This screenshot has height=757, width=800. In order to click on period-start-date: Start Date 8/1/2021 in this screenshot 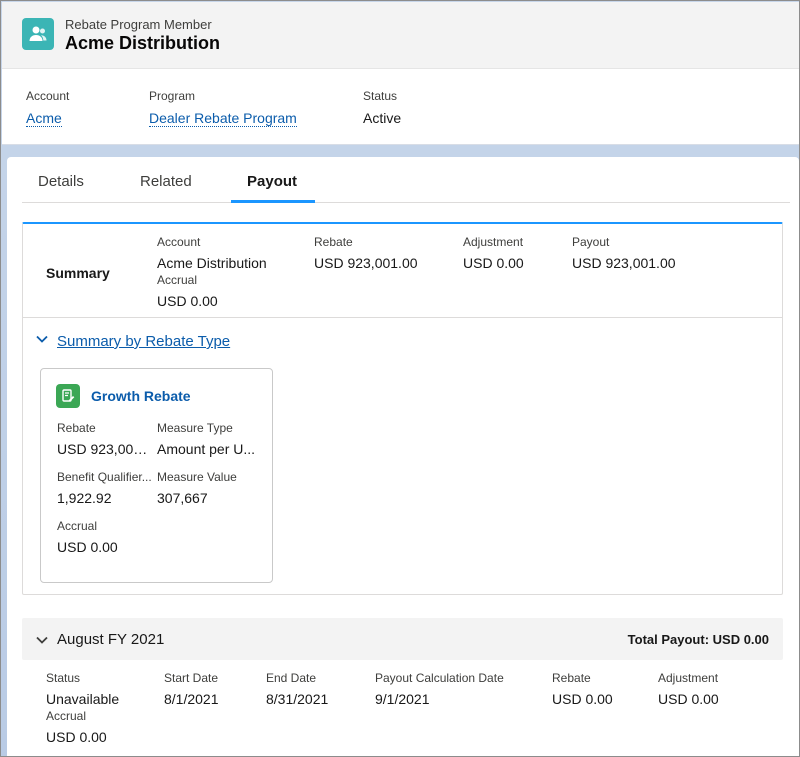, I will do `click(191, 689)`.